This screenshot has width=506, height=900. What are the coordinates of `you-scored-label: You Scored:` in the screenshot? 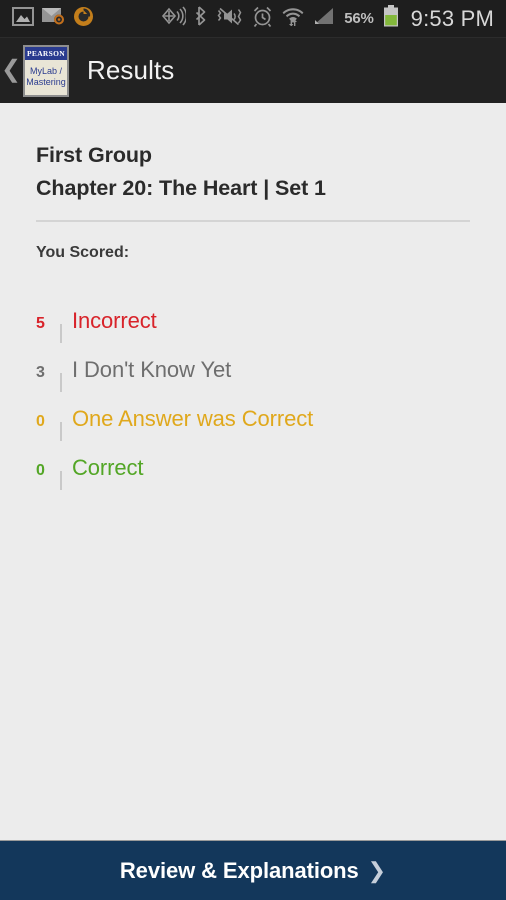 It's located at (83, 252).